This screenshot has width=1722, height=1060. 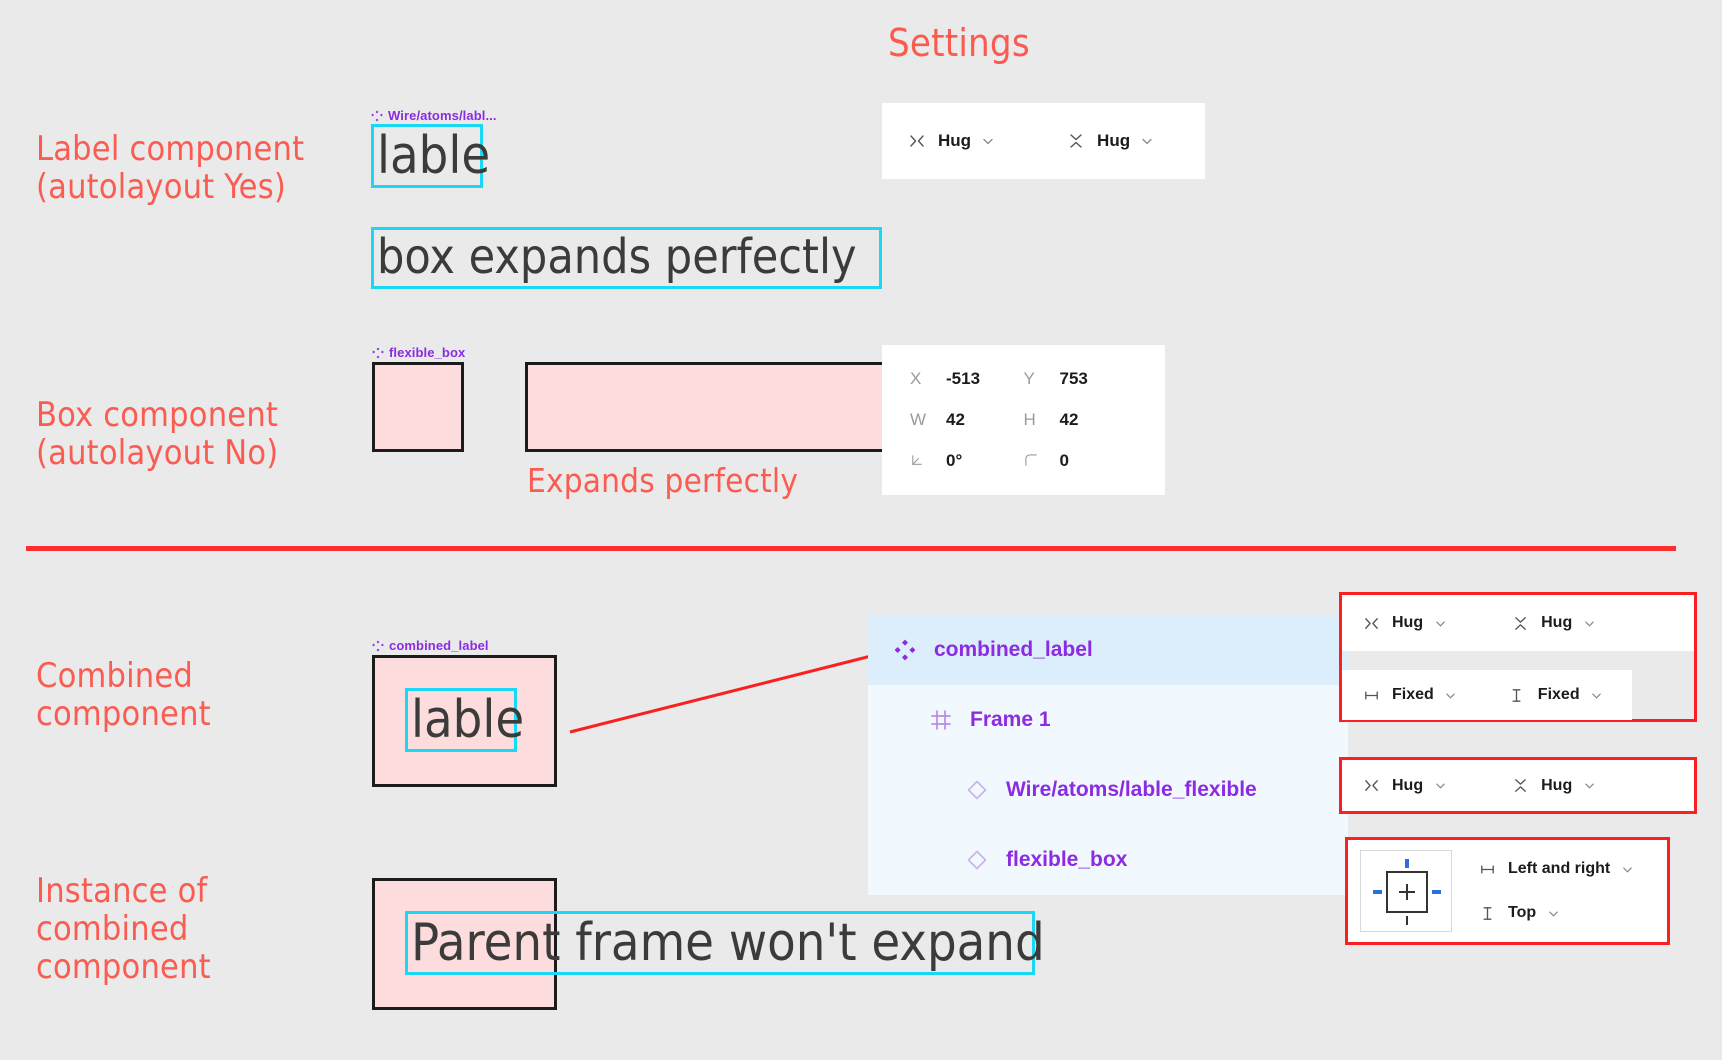 What do you see at coordinates (1131, 789) in the screenshot?
I see `layer-name: Wire/atoms/lable_flexible` at bounding box center [1131, 789].